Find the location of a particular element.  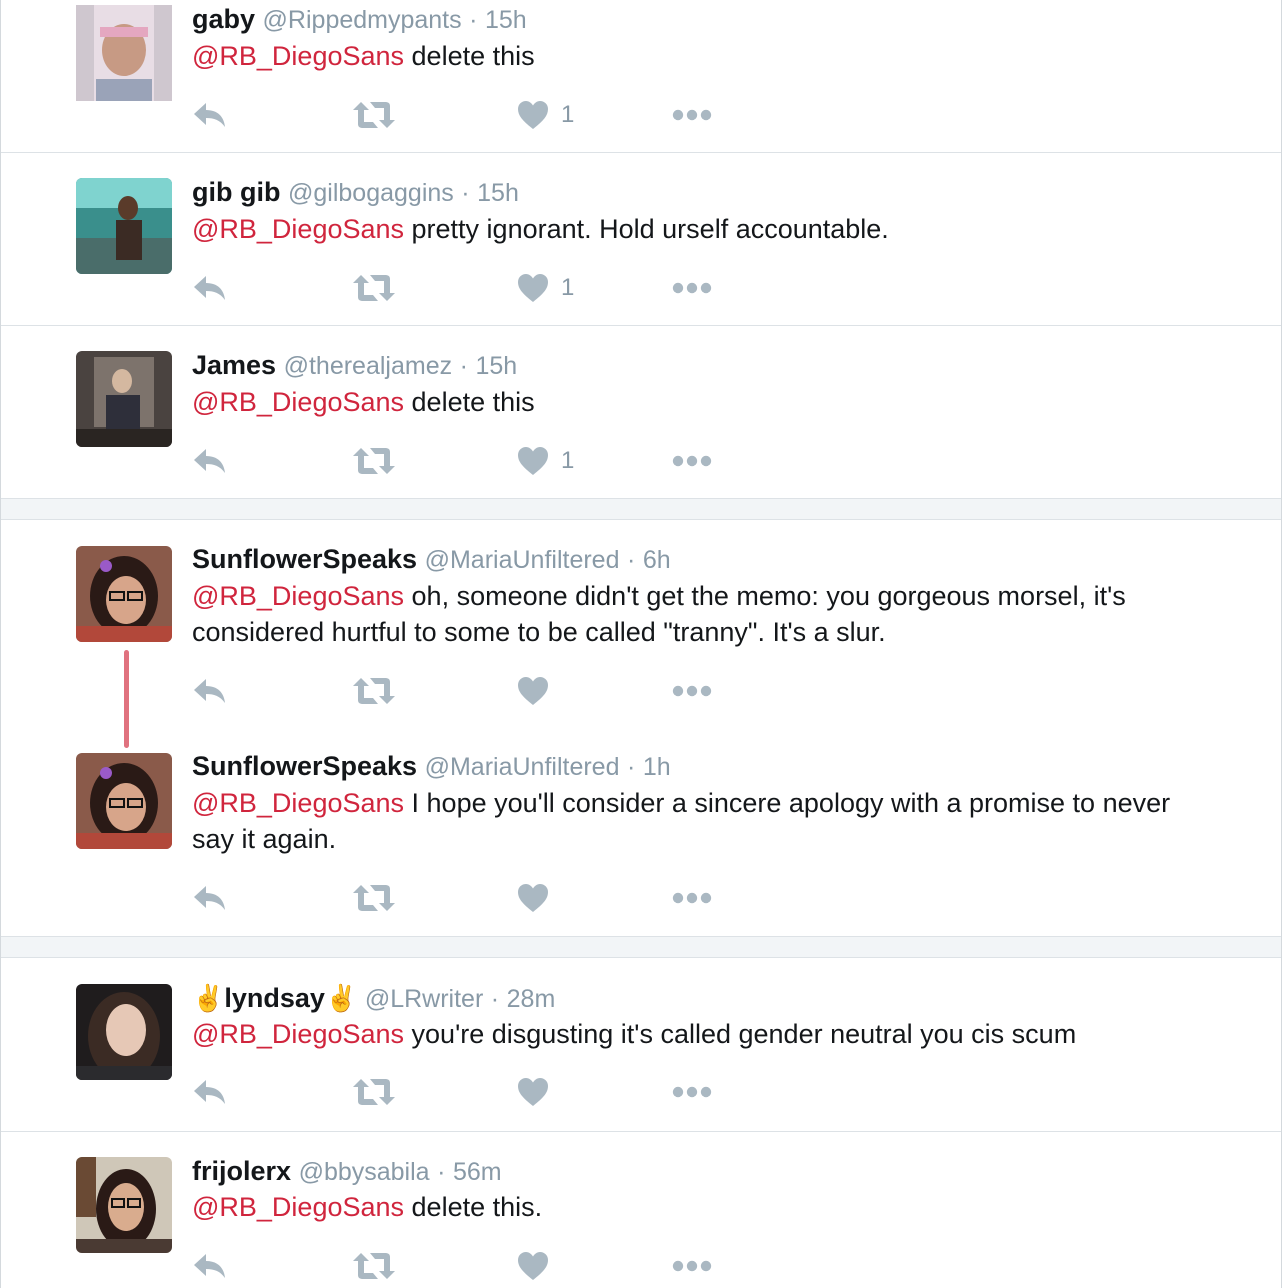

tweet-actions is located at coordinates (462, 1266).